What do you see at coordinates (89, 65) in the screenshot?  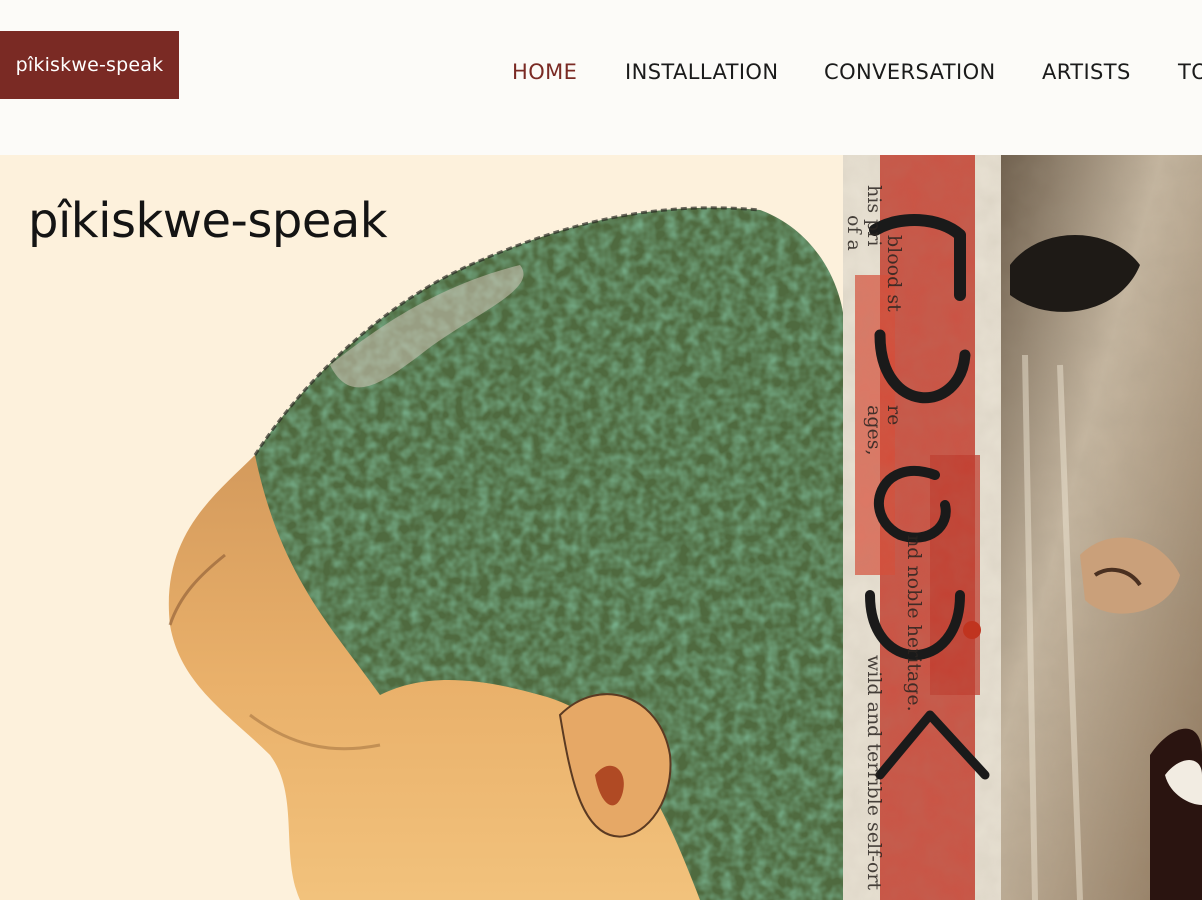 I see `site-logo-button: pîkiskwe-speak` at bounding box center [89, 65].